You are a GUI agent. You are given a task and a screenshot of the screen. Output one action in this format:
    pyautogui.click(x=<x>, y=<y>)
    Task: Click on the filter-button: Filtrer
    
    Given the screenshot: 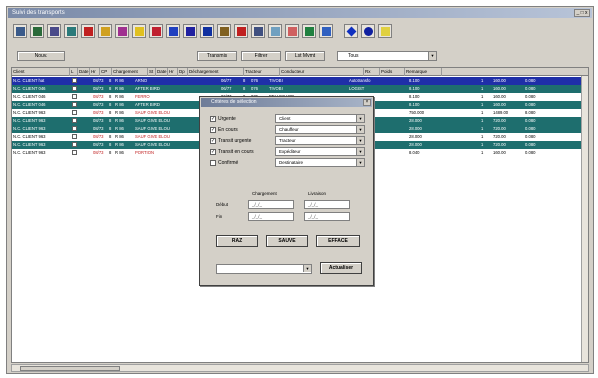 What is the action you would take?
    pyautogui.click(x=261, y=56)
    